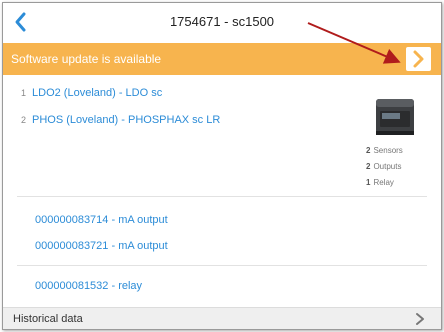  What do you see at coordinates (48, 319) in the screenshot?
I see `historical-data-label: Historical data` at bounding box center [48, 319].